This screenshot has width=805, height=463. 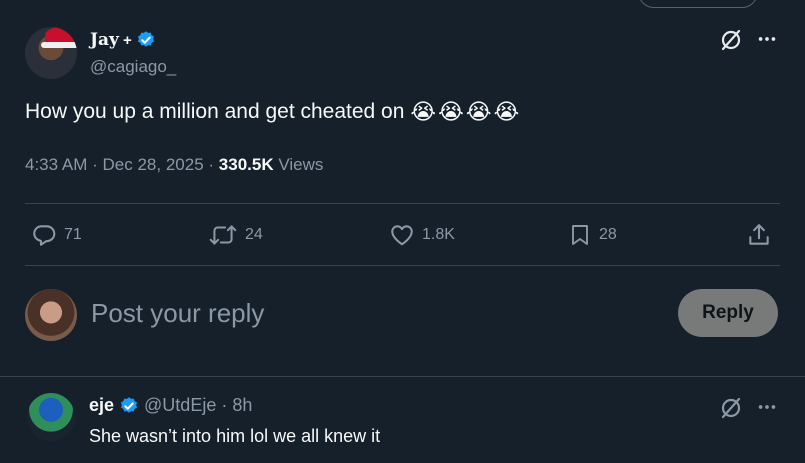 What do you see at coordinates (235, 436) in the screenshot?
I see `reply-text: She wasn’t into him lol we all knew it` at bounding box center [235, 436].